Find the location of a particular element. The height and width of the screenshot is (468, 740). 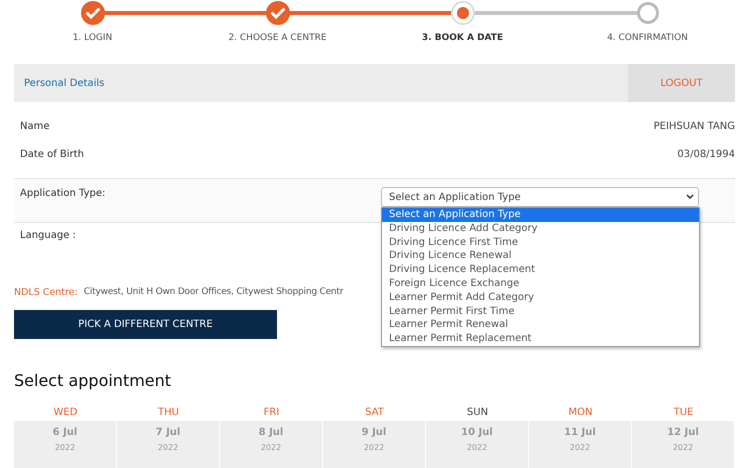

application-type-select: Select an Application Type is located at coordinates (540, 197).